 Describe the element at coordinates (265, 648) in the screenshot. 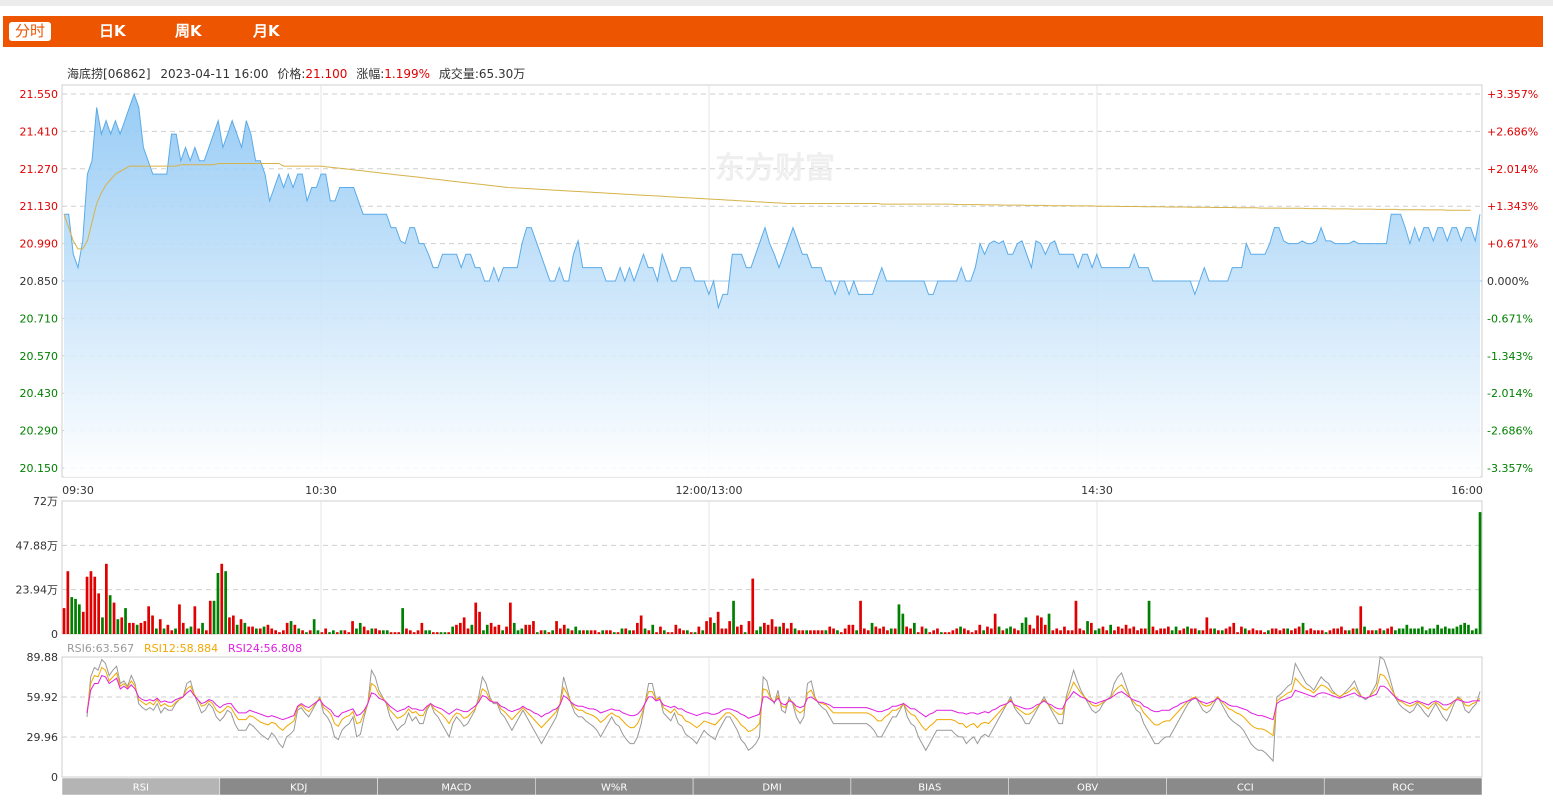

I see `rsi-legend-2: RSI24:56.808` at that location.